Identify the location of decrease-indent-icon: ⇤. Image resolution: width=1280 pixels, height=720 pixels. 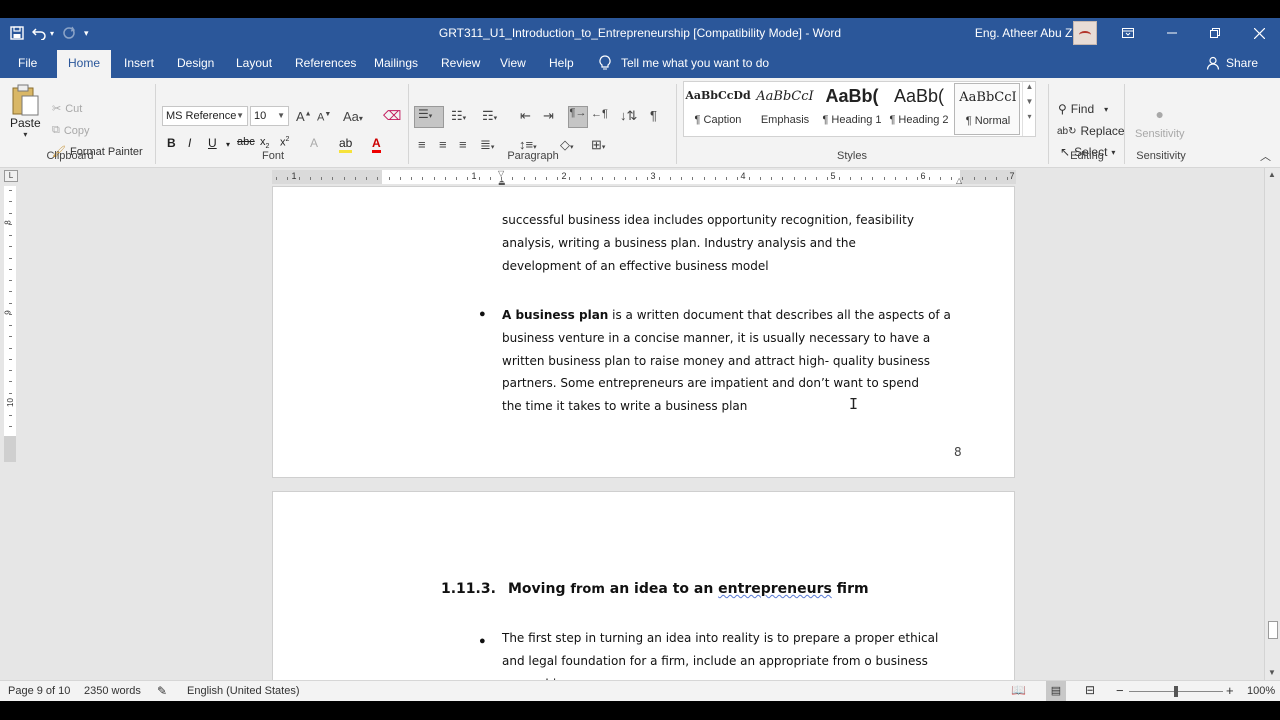
(525, 116).